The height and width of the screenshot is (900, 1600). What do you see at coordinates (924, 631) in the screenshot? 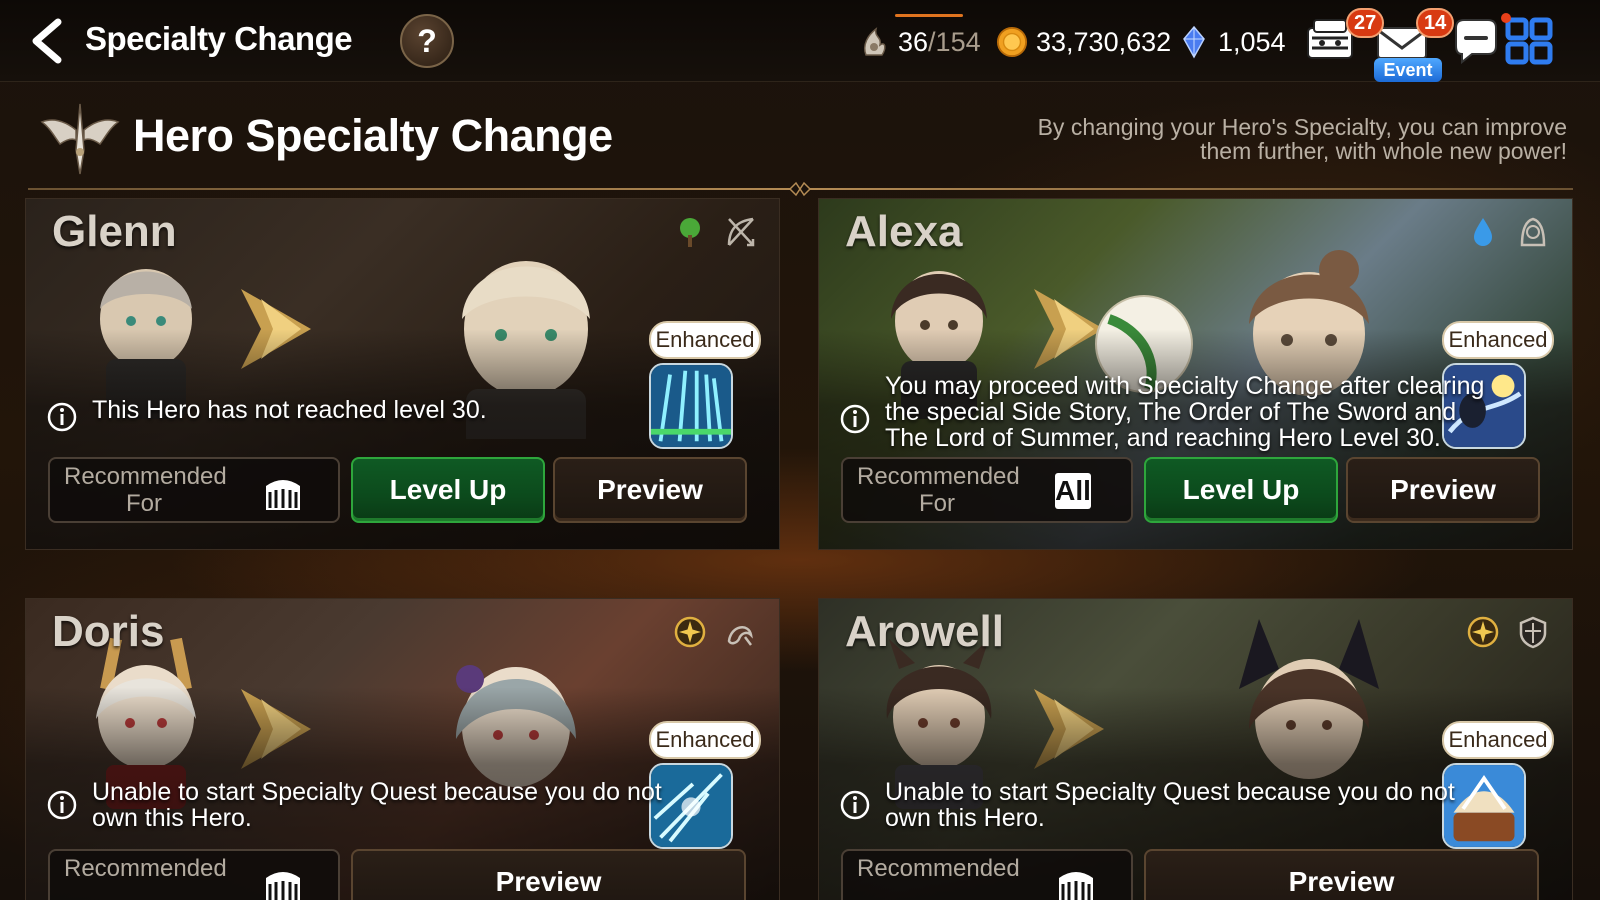
I see `hero-name: Arowell` at bounding box center [924, 631].